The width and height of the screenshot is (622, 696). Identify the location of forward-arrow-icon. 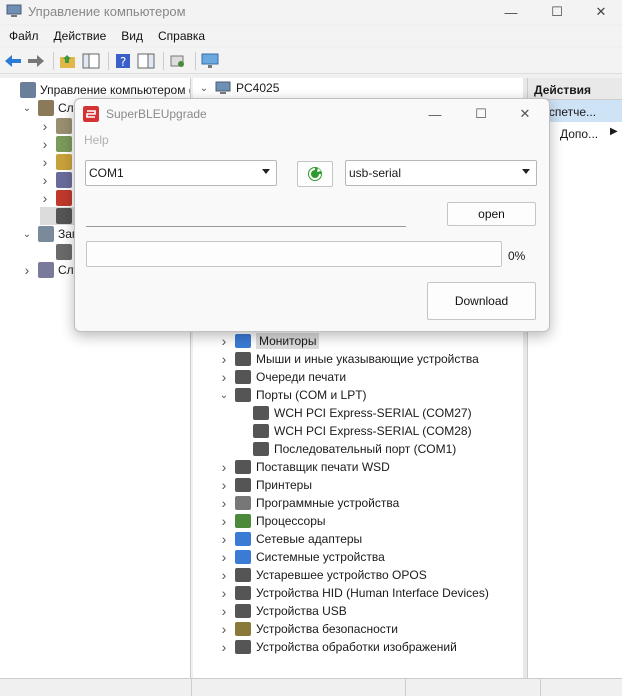
(36, 60).